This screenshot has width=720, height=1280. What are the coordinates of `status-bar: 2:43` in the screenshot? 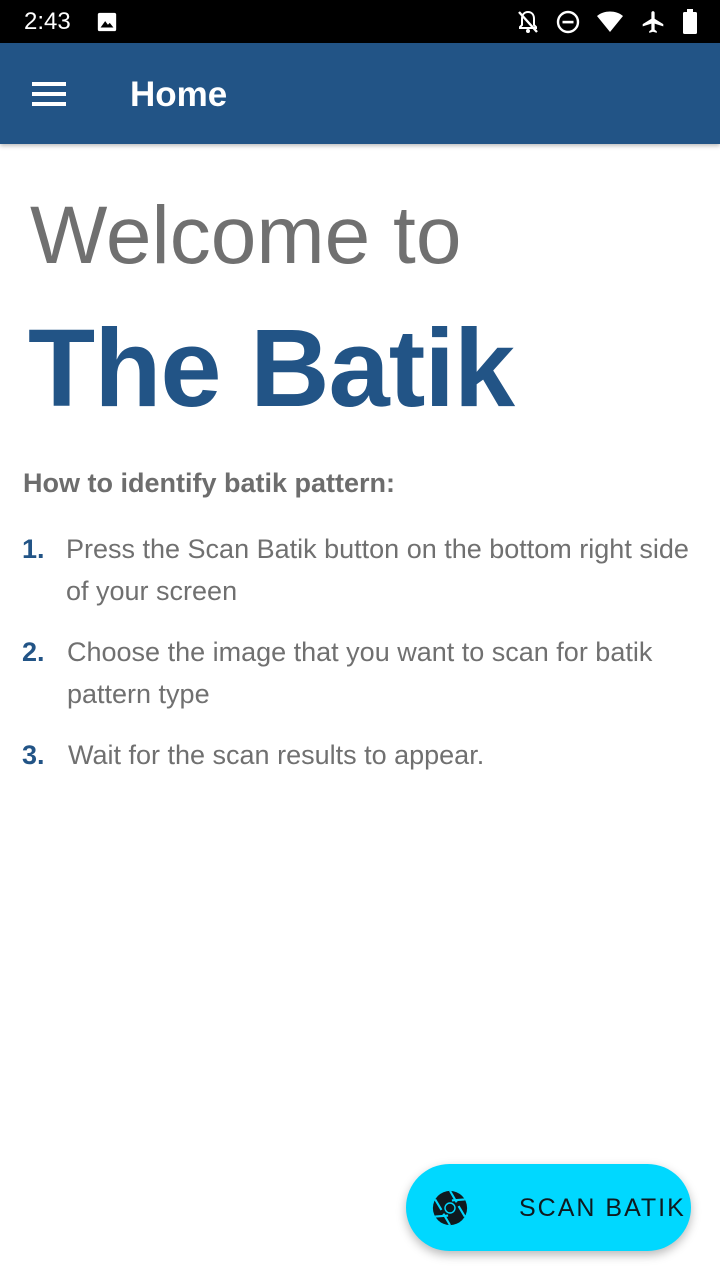 It's located at (360, 21).